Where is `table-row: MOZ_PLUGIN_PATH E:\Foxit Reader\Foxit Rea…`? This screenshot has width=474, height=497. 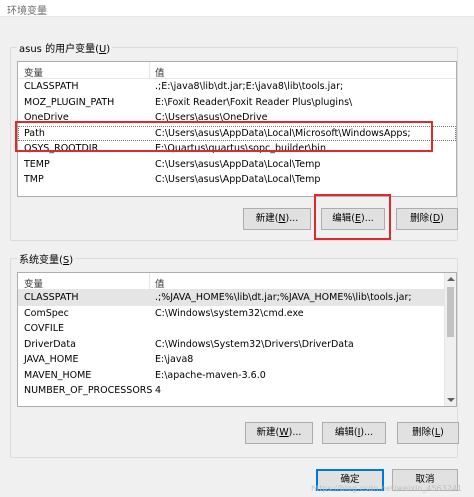 table-row: MOZ_PLUGIN_PATH E:\Foxit Reader\Foxit Rea… is located at coordinates (237, 103).